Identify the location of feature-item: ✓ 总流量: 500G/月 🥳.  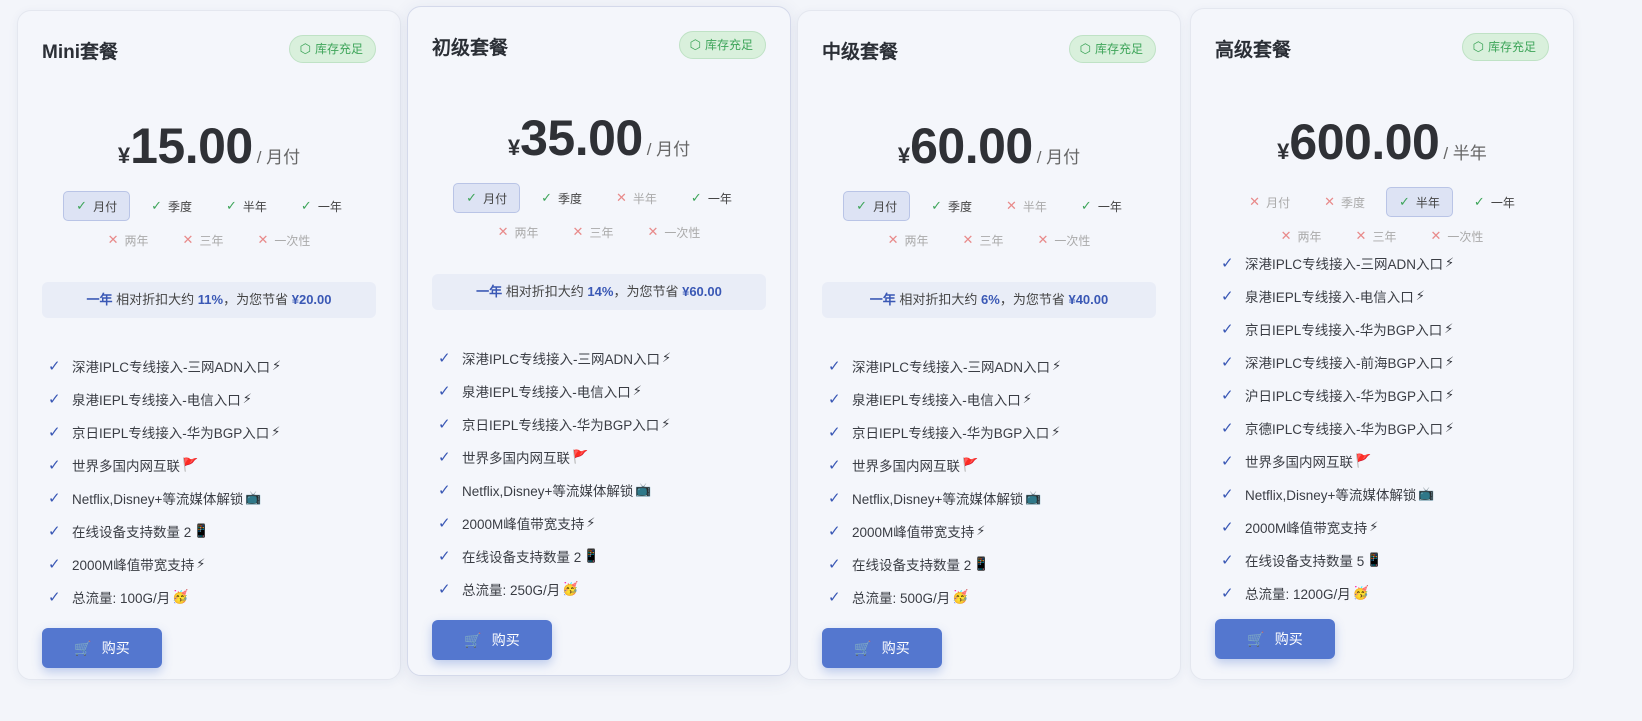
(994, 596).